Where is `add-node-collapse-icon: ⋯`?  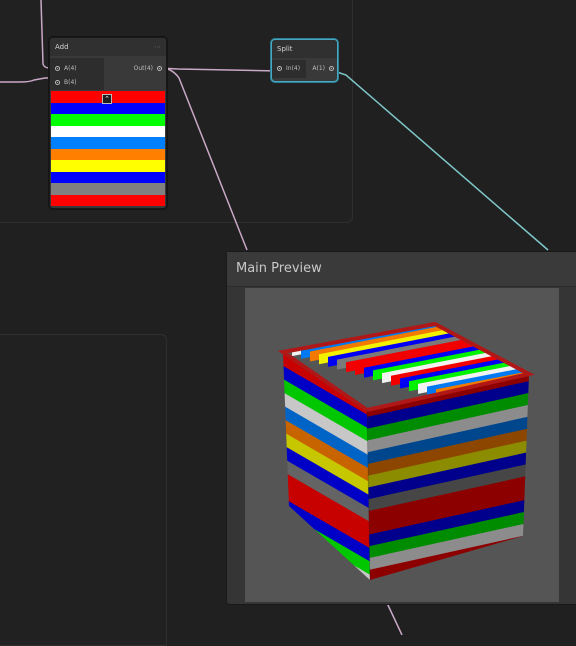
add-node-collapse-icon: ⋯ is located at coordinates (157, 47).